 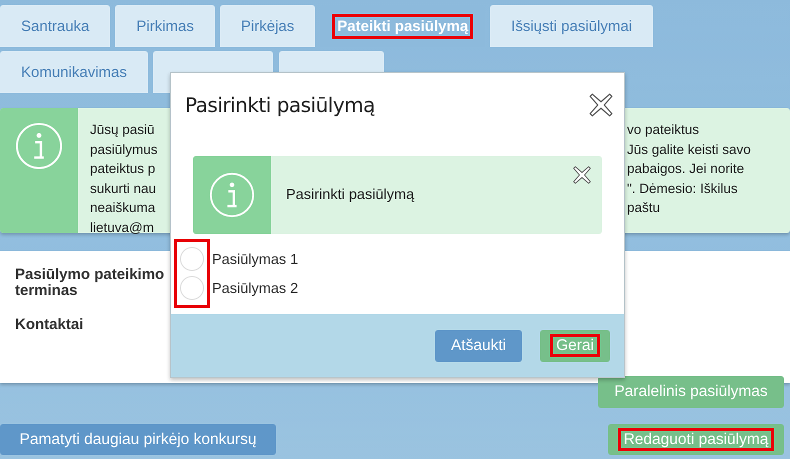 I want to click on dialog-title: Pasirinkti pasiūlymą, so click(x=280, y=105).